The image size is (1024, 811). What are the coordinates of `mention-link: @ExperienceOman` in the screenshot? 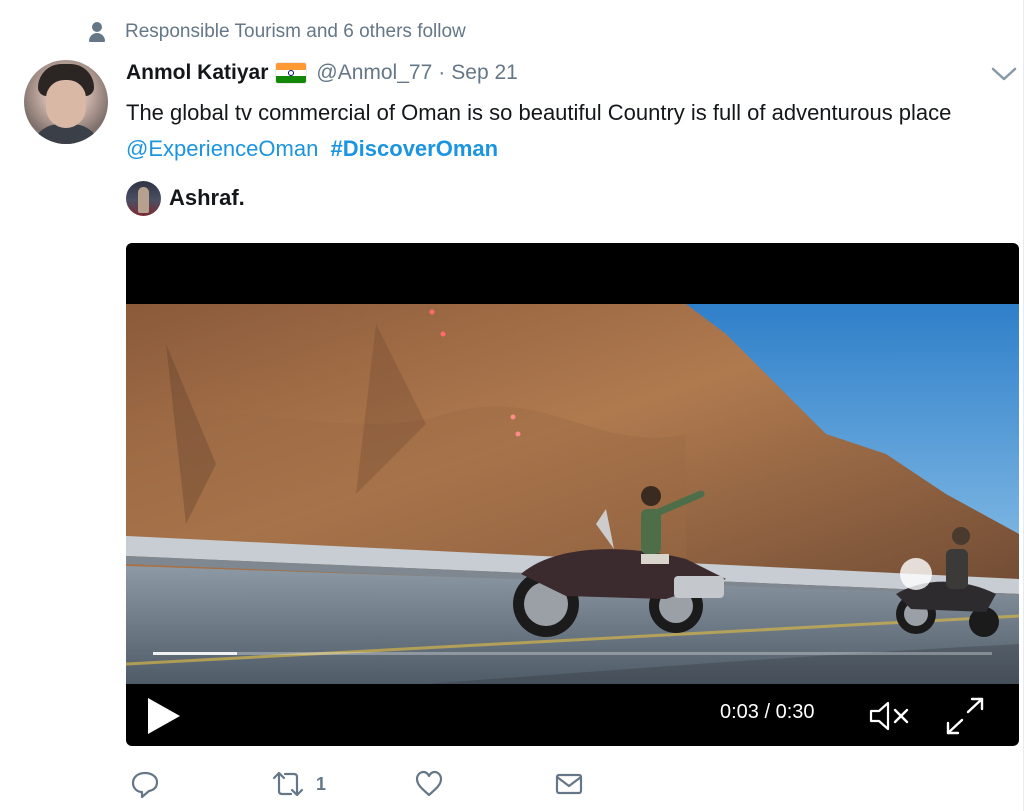 It's located at (222, 148).